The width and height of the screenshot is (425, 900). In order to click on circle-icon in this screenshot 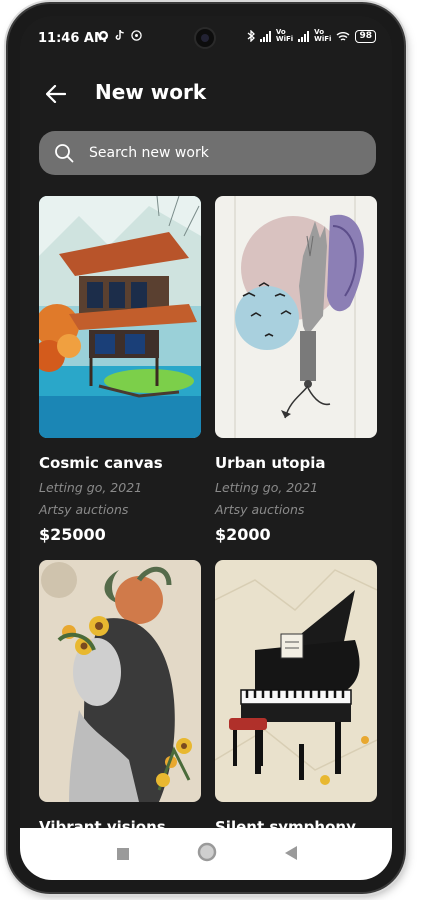, I will do `click(207, 852)`.